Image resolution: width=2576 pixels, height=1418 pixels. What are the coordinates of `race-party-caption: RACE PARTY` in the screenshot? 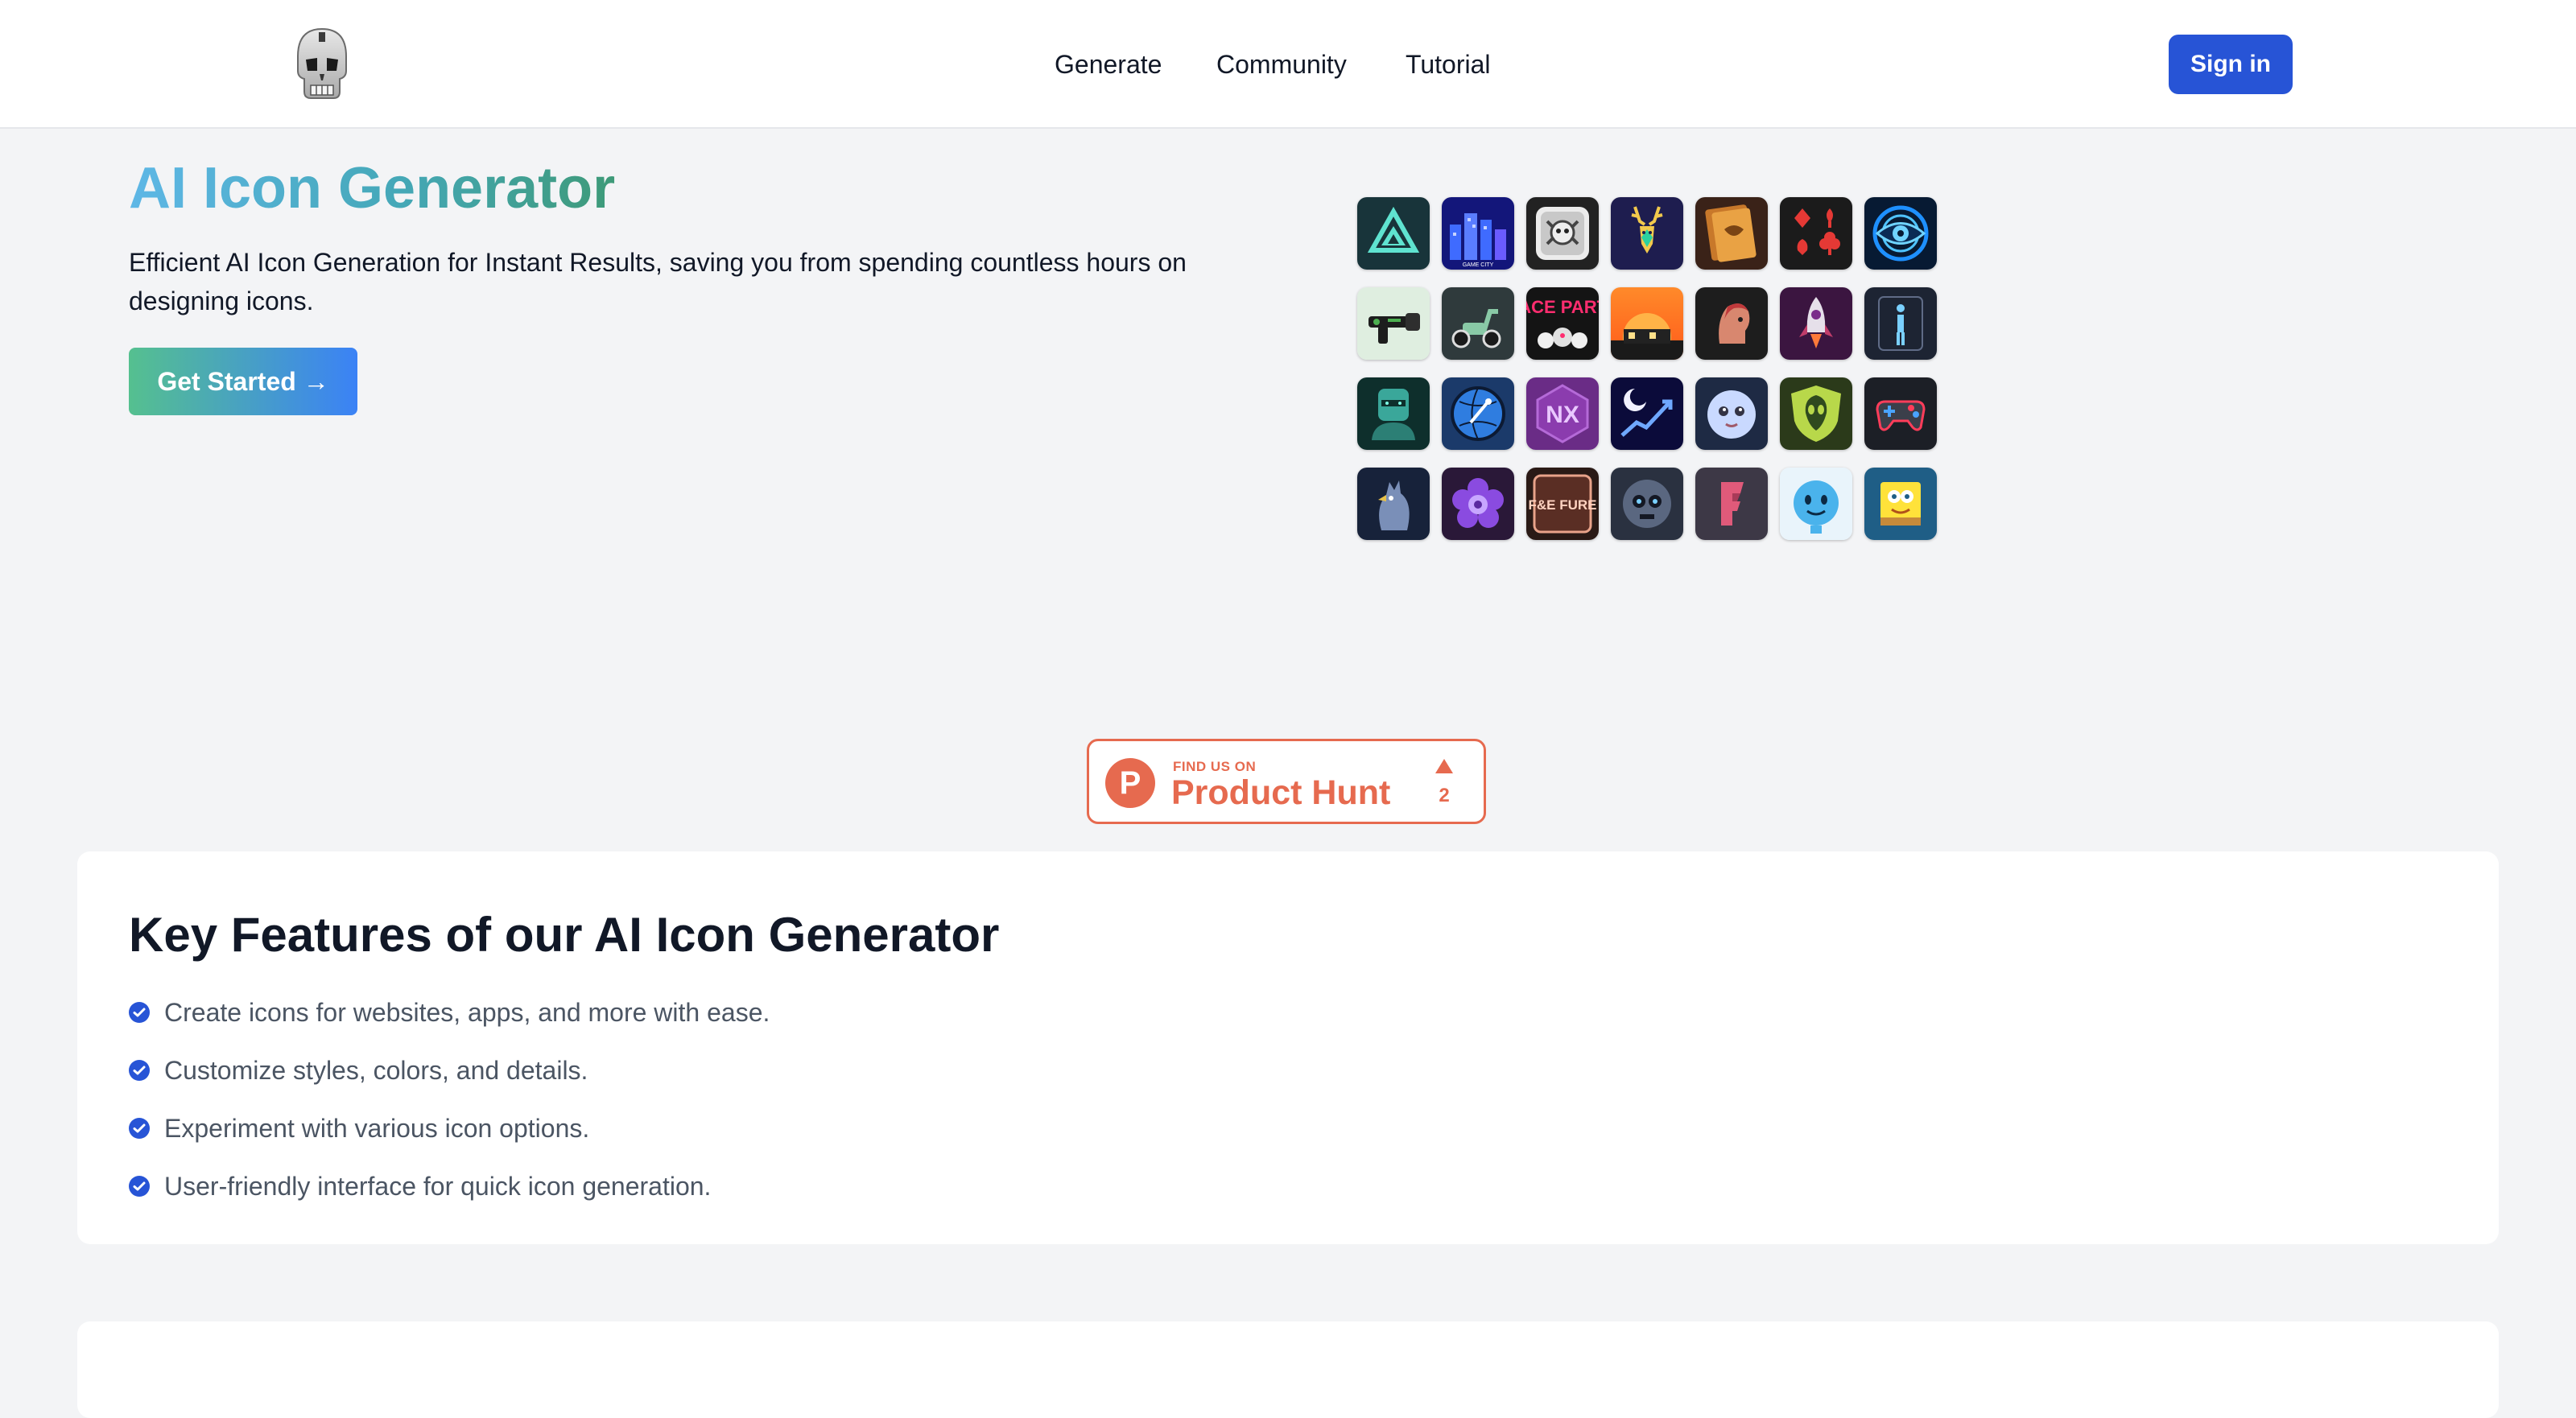 It's located at (1562, 307).